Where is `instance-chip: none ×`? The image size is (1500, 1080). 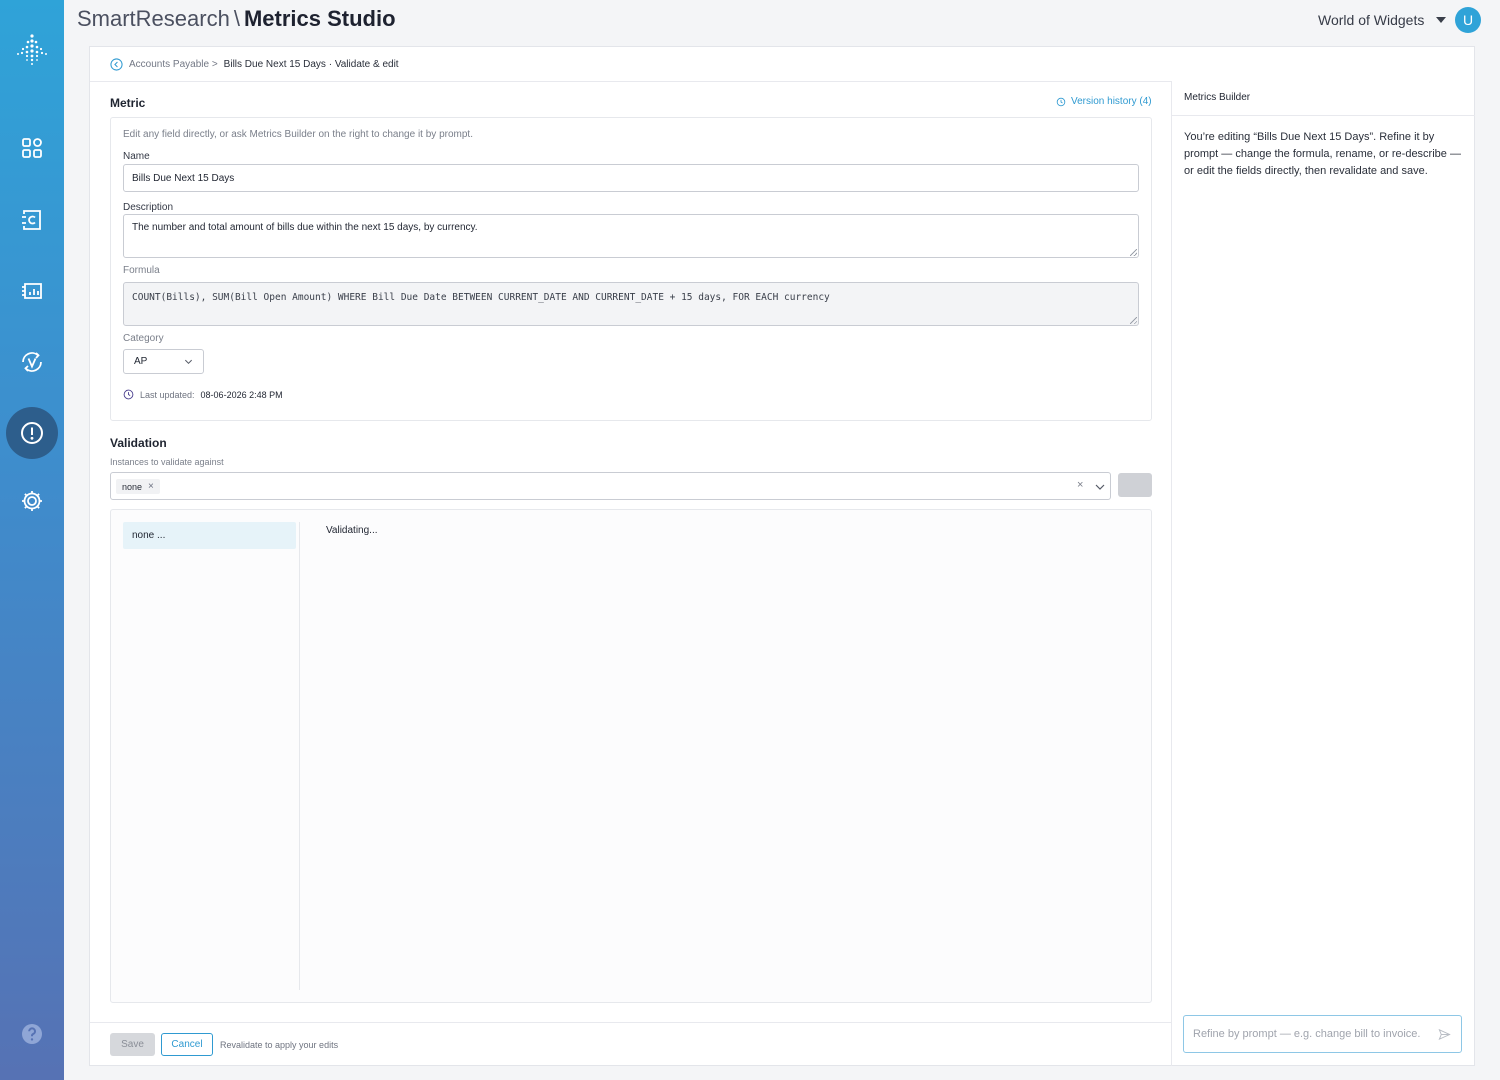
instance-chip: none × is located at coordinates (138, 486).